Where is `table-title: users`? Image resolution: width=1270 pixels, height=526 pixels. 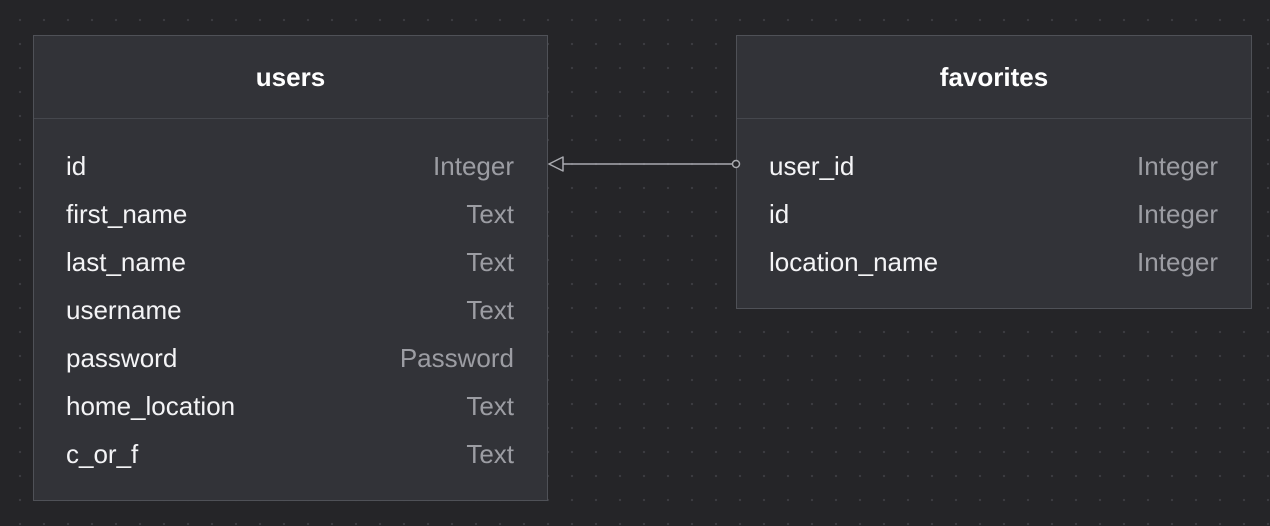 table-title: users is located at coordinates (290, 77).